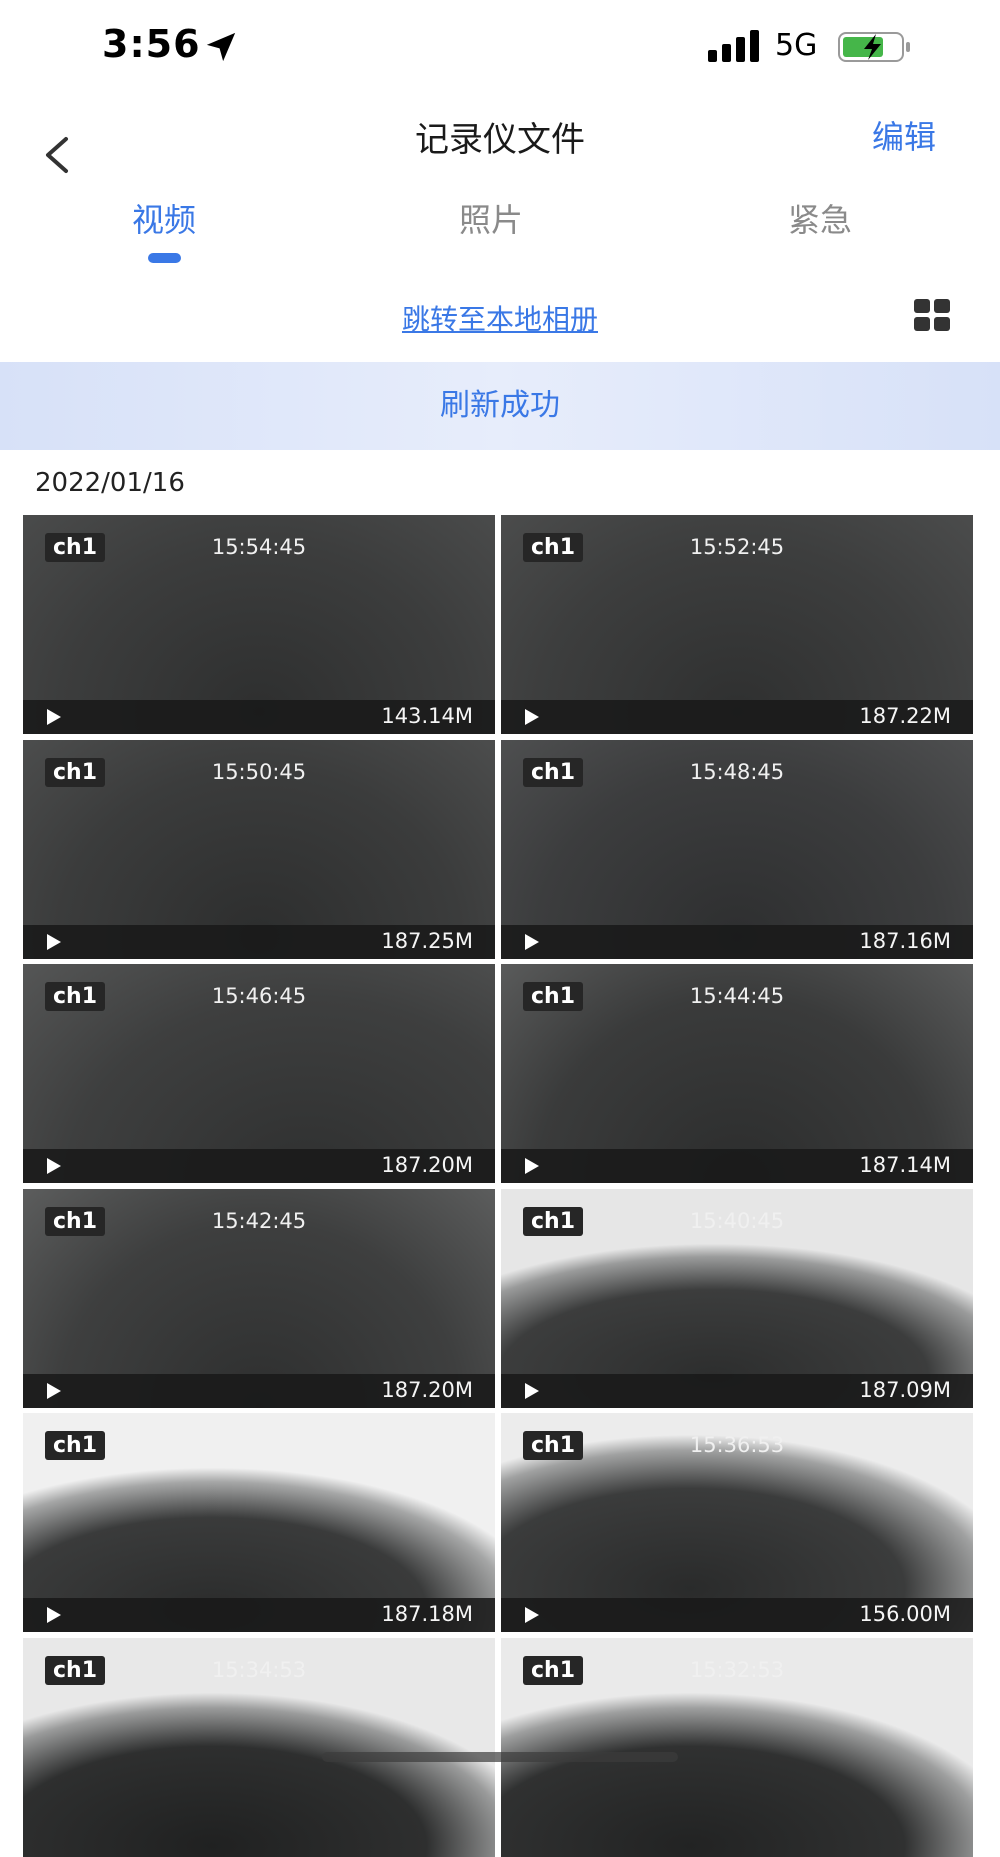 This screenshot has width=1000, height=1857. I want to click on refresh-success-banner: 刷新成功, so click(500, 406).